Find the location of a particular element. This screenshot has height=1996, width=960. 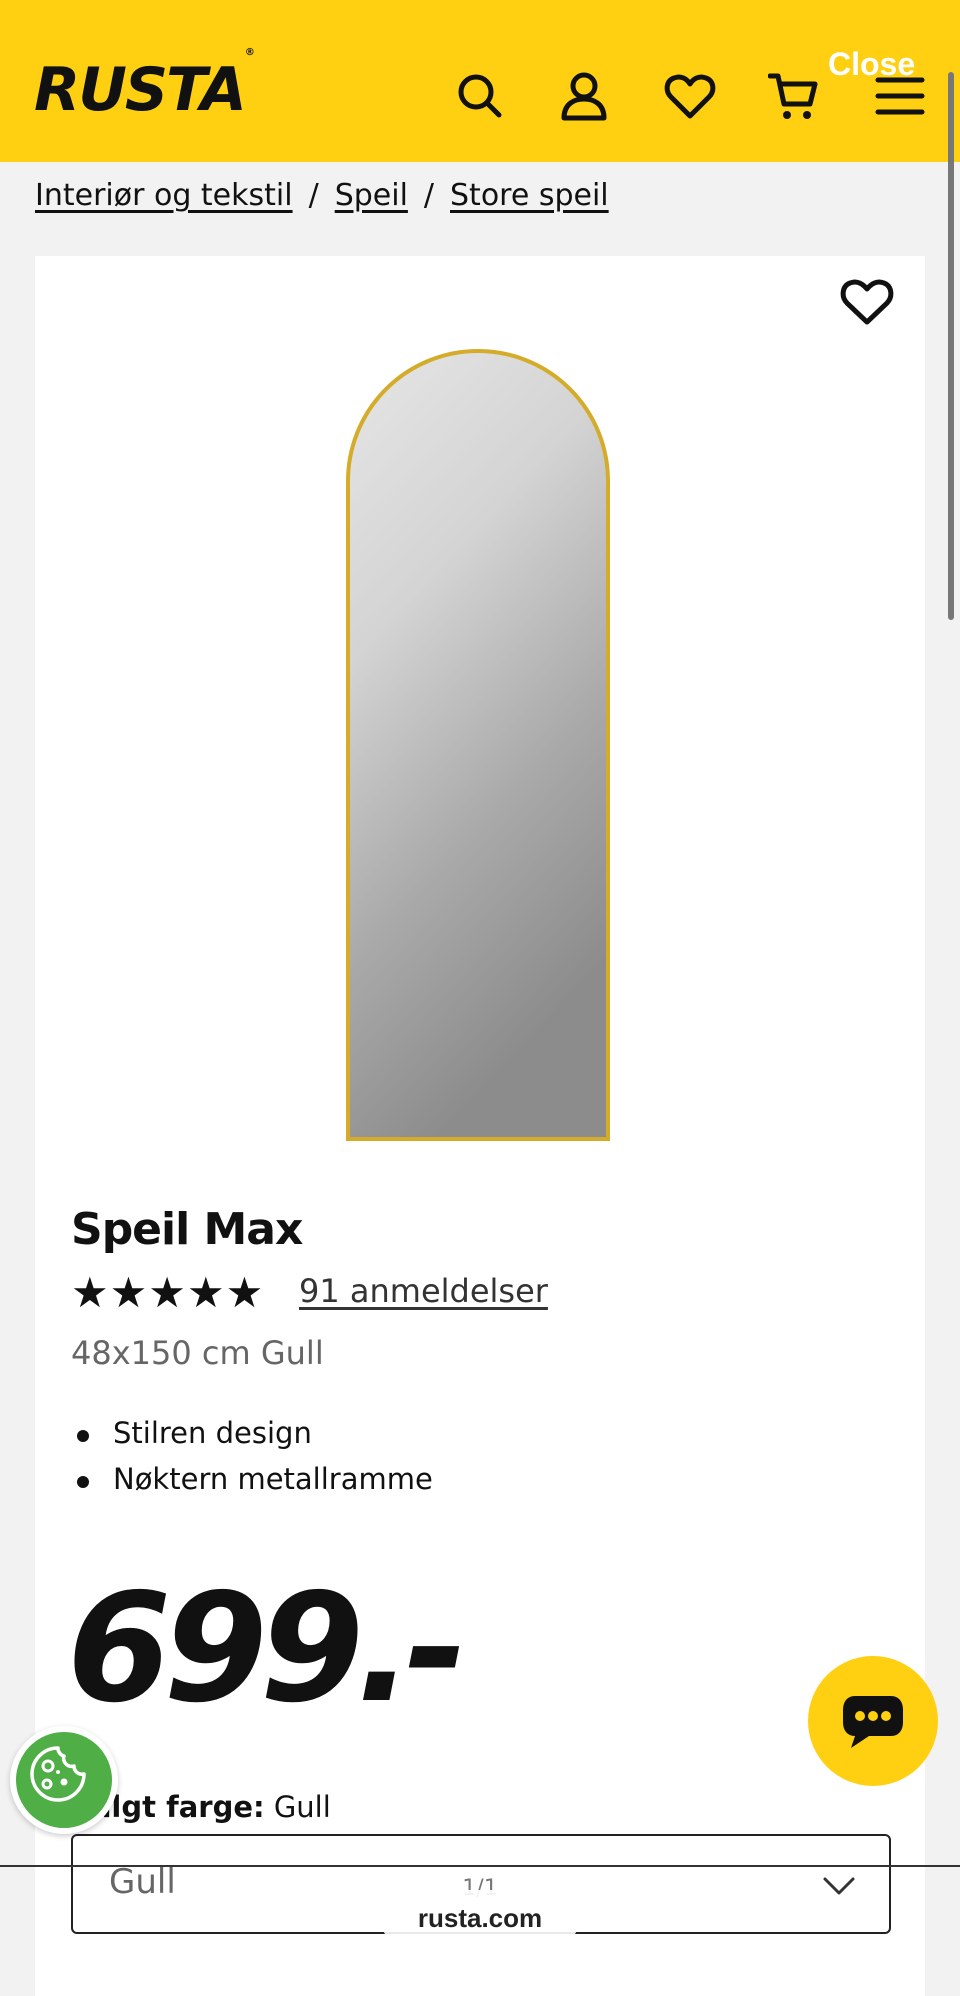

cookie-settings-button is located at coordinates (64, 1780).